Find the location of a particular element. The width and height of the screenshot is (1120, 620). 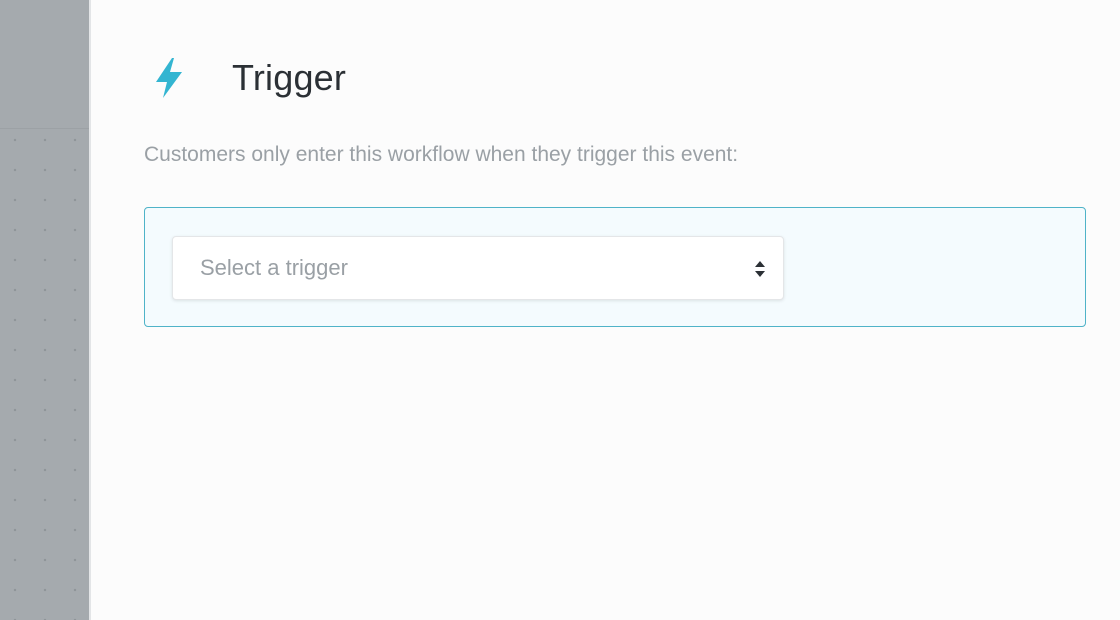

trigger-select-placeholder: Select a trigger is located at coordinates (274, 267).